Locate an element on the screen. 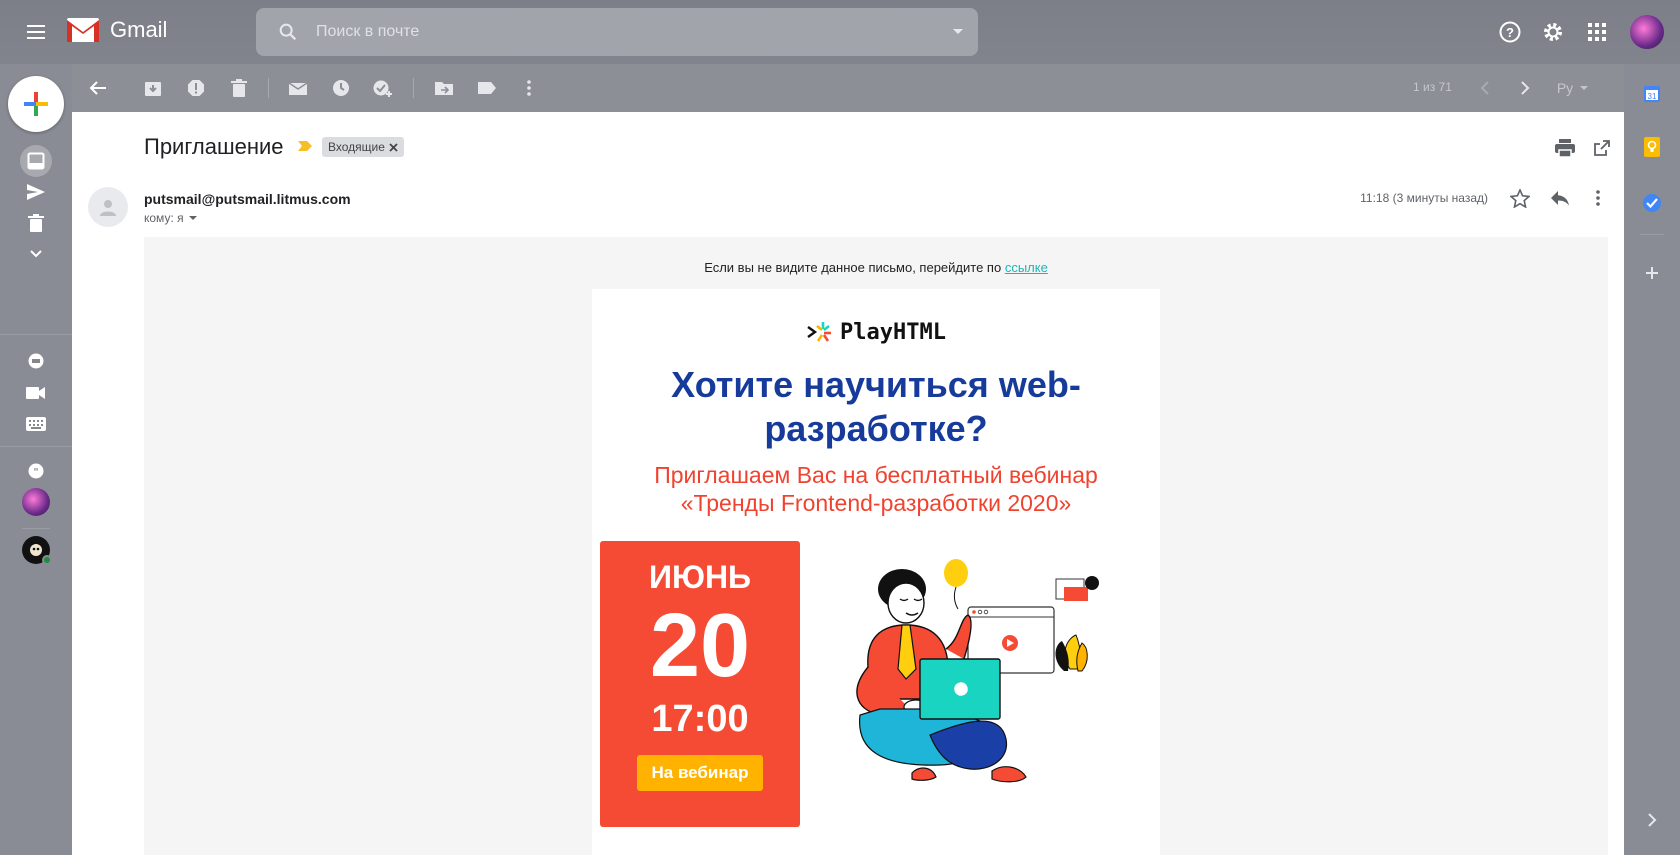  older-chevron-right-icon is located at coordinates (1525, 88).